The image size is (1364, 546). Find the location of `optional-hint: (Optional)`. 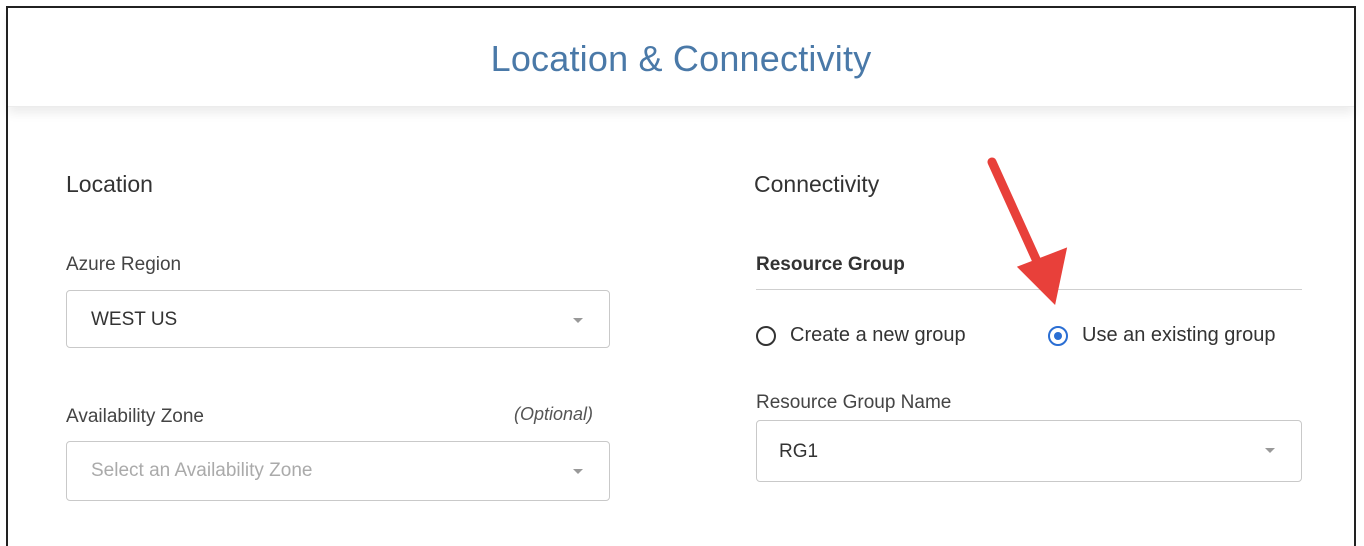

optional-hint: (Optional) is located at coordinates (554, 414).